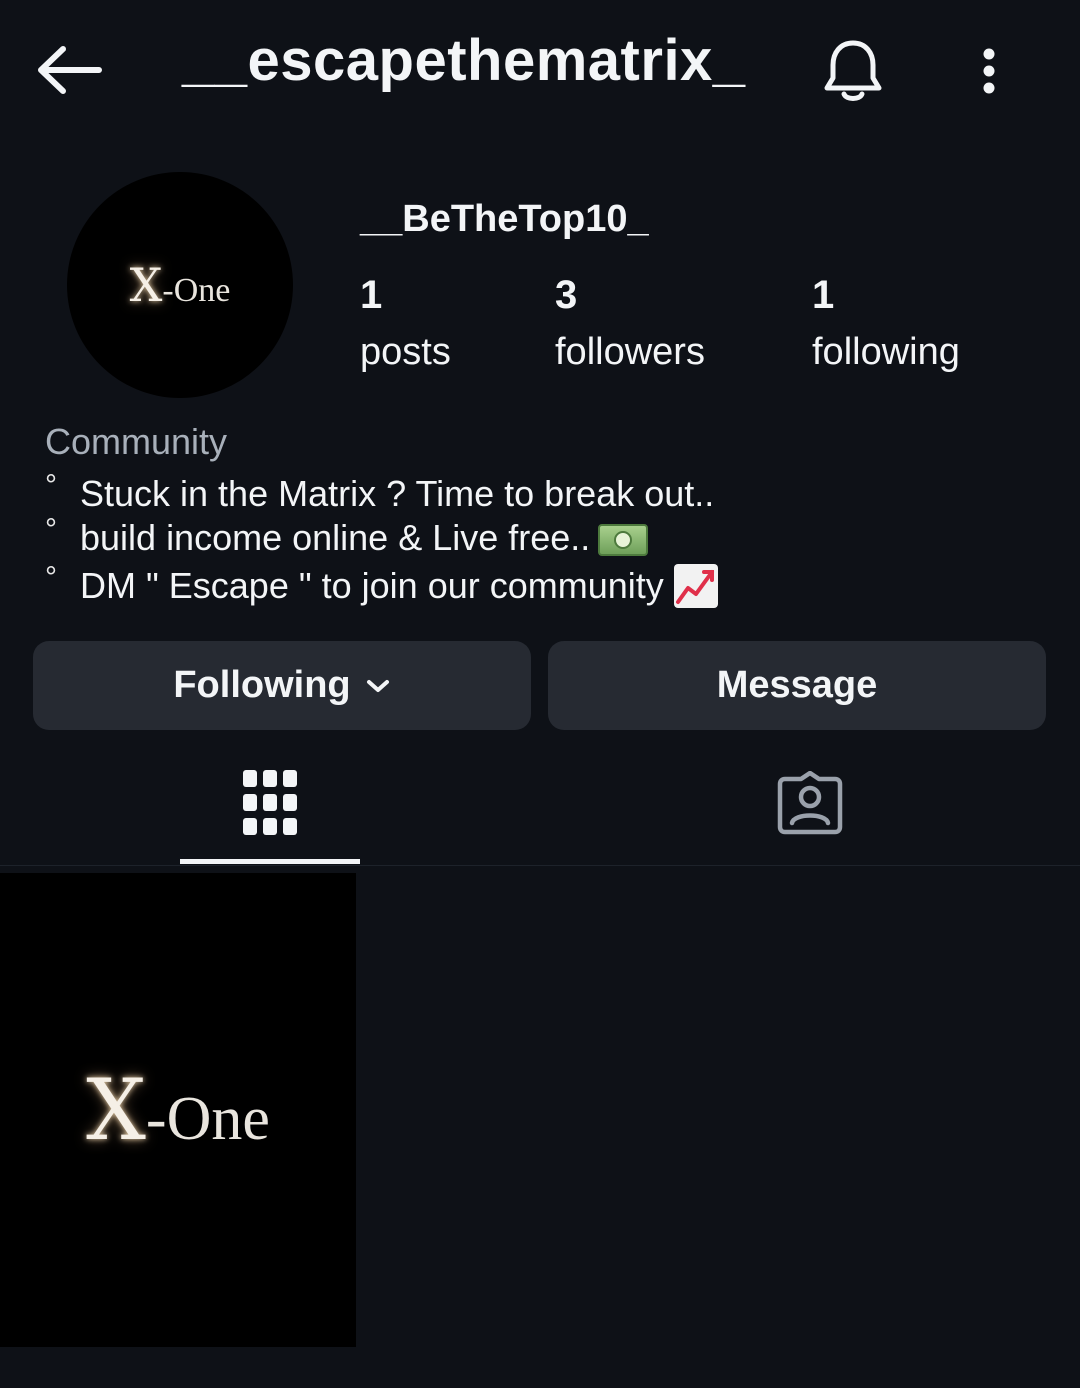 The height and width of the screenshot is (1388, 1080). I want to click on post-thumbnail: X -One, so click(178, 1110).